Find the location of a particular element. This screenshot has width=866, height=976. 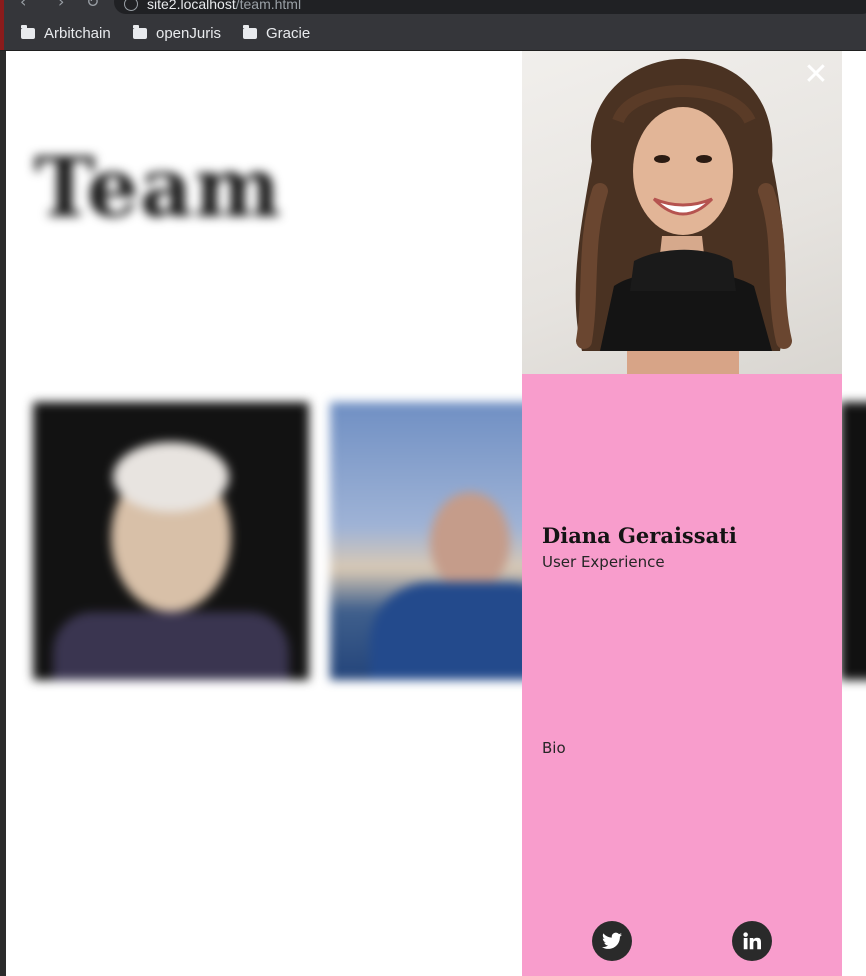

member-bio: Bio is located at coordinates (554, 748).